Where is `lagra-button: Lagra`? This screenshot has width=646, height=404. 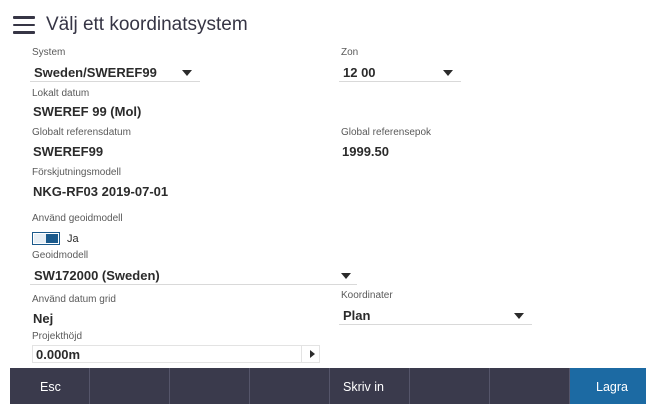 lagra-button: Lagra is located at coordinates (608, 386).